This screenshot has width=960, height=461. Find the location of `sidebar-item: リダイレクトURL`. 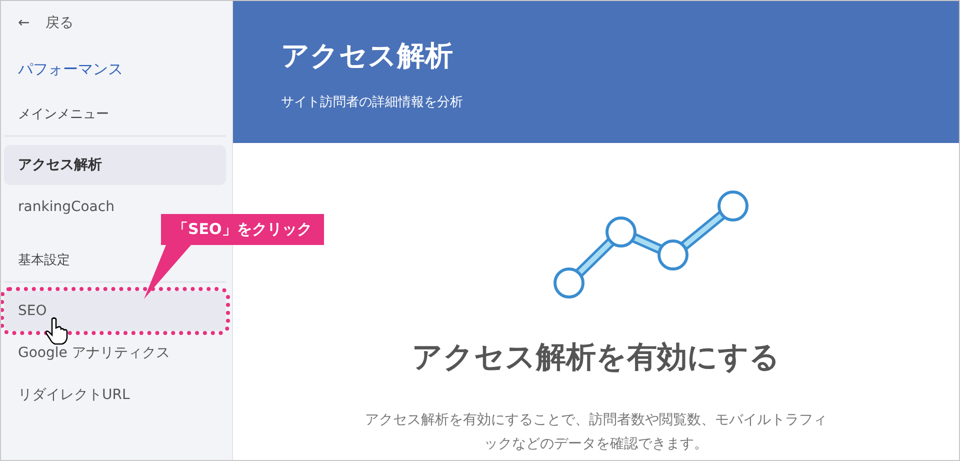

sidebar-item: リダイレクトURL is located at coordinates (74, 395).